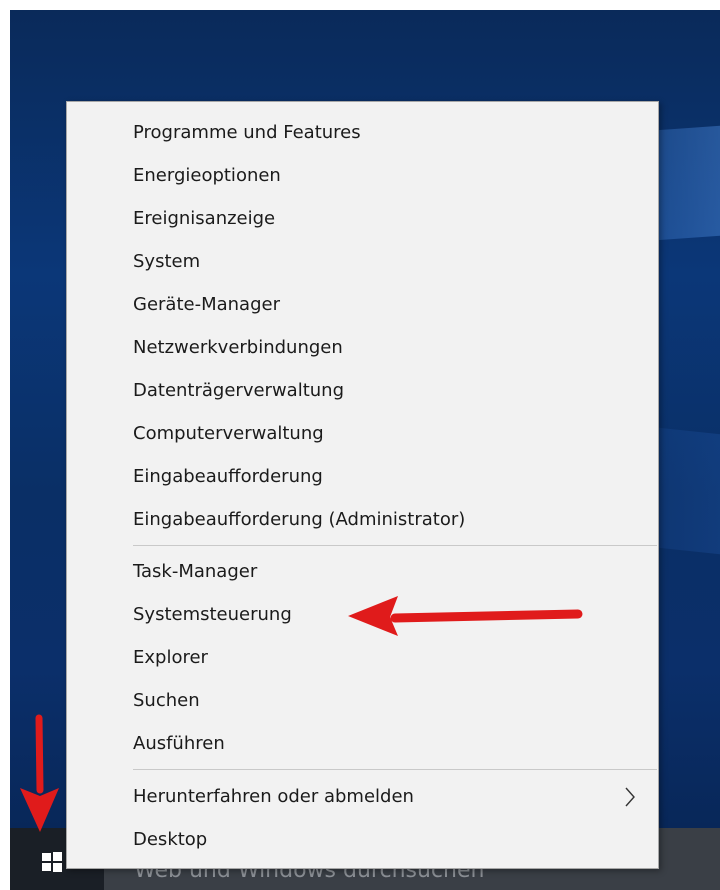  Describe the element at coordinates (465, 616) in the screenshot. I see `red-arrow-left-icon` at that location.